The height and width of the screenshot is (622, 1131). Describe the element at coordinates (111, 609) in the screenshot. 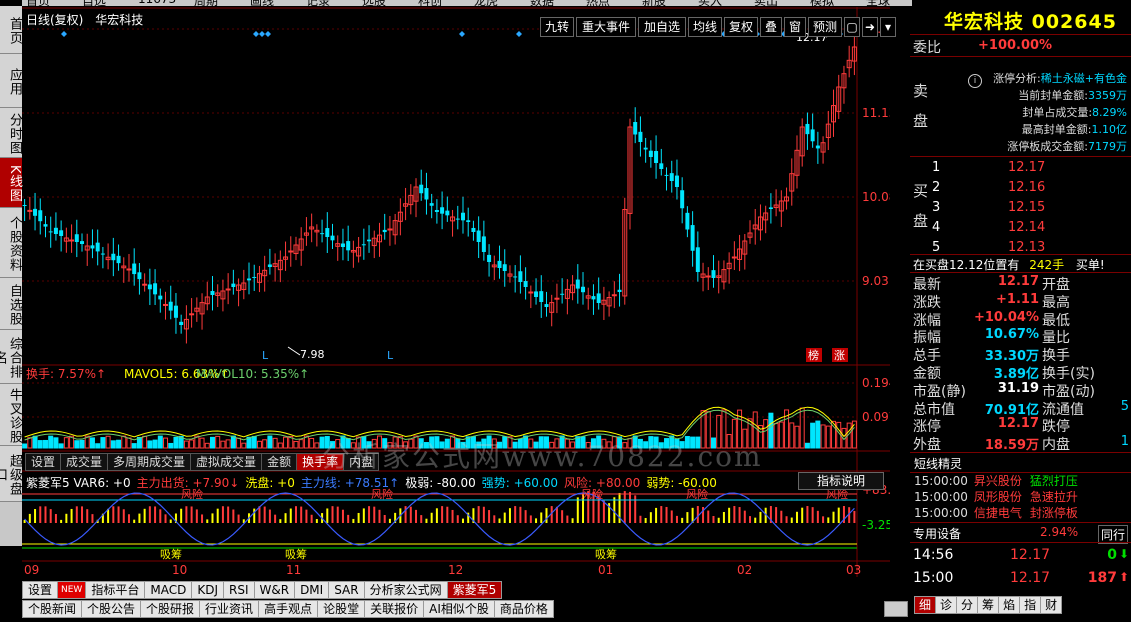

I see `news-tab-1: 个股公告` at that location.